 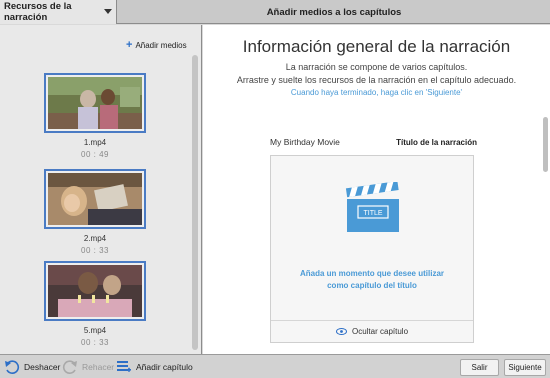 I want to click on add-chapter-button: Añadir capítulo, so click(x=154, y=367).